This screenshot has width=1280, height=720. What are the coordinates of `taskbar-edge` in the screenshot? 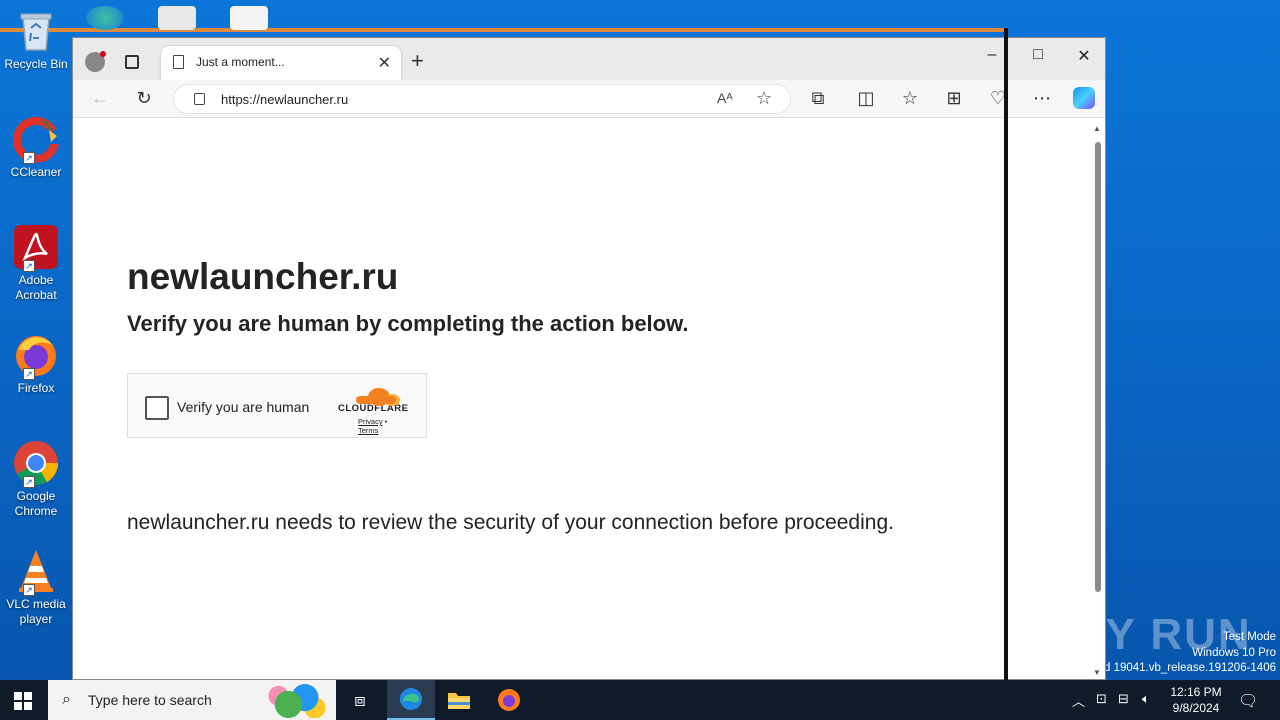 It's located at (411, 700).